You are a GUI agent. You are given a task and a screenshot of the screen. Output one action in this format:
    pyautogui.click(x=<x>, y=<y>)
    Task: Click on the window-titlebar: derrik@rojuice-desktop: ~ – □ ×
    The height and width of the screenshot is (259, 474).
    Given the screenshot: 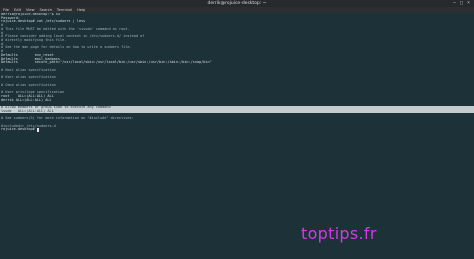 What is the action you would take?
    pyautogui.click(x=237, y=3)
    